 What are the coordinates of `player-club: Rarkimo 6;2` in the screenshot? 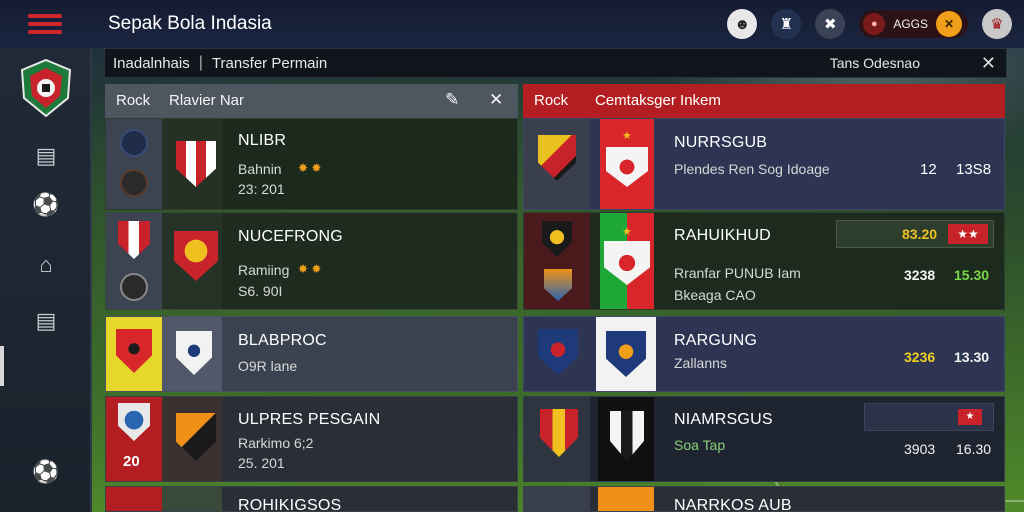 It's located at (276, 443).